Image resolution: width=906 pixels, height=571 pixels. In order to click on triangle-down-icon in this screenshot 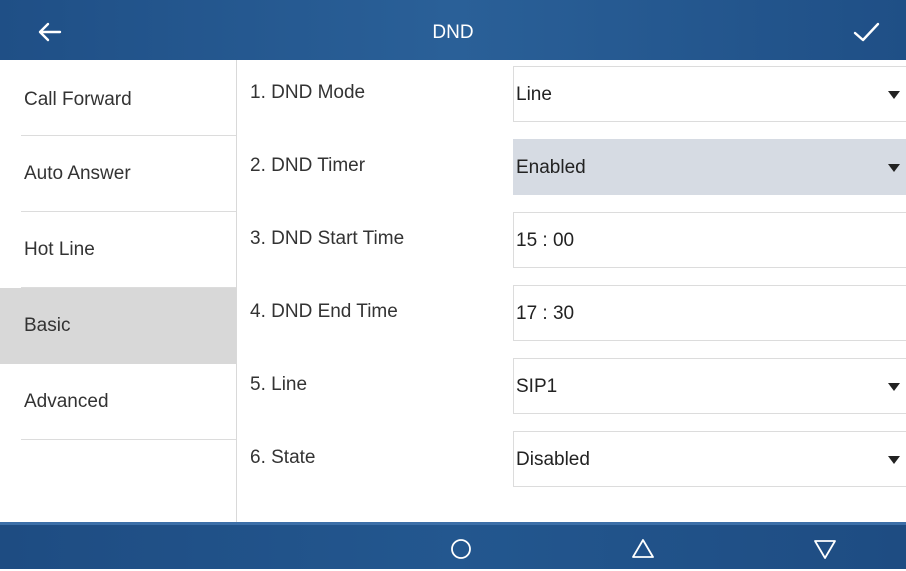, I will do `click(825, 549)`.